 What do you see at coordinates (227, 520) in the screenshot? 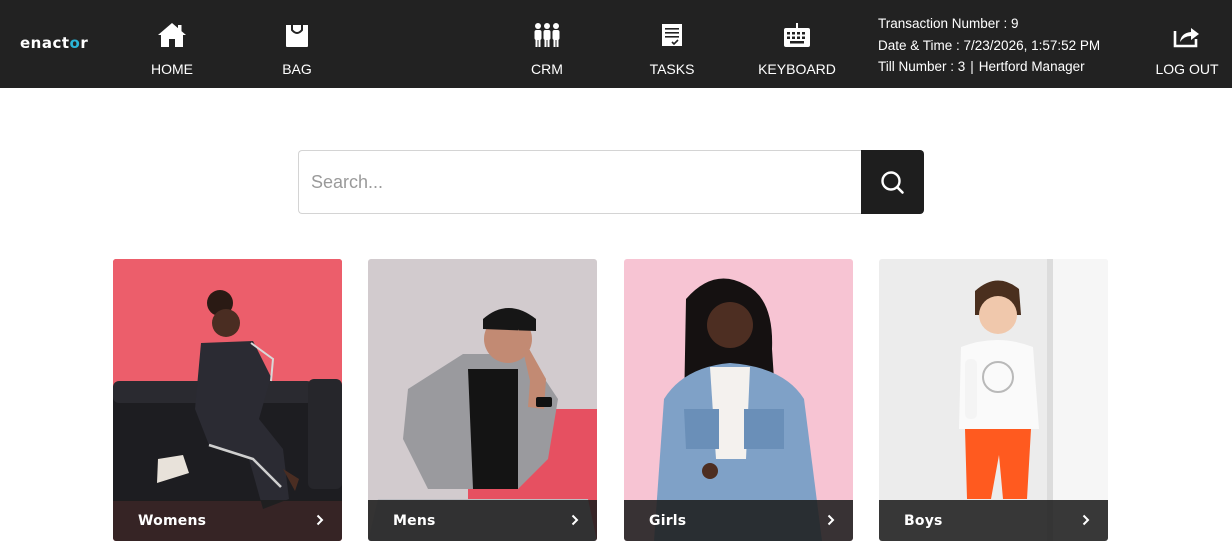
I see `category-caption-womens: Womens` at bounding box center [227, 520].